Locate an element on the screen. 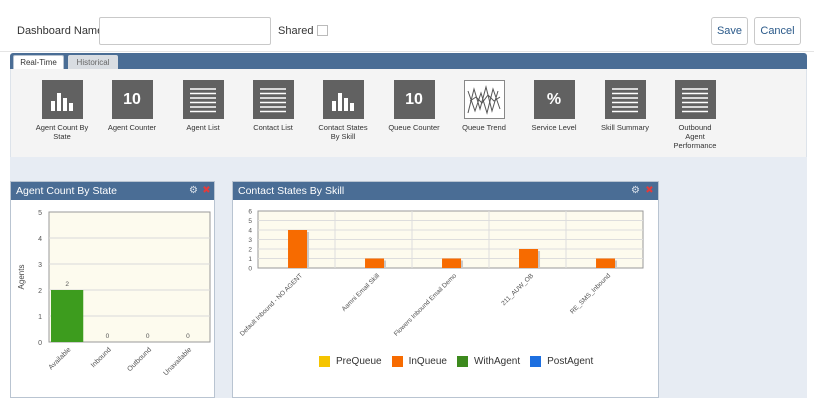 This screenshot has height=398, width=814. legend-label: PreQueue is located at coordinates (359, 361).